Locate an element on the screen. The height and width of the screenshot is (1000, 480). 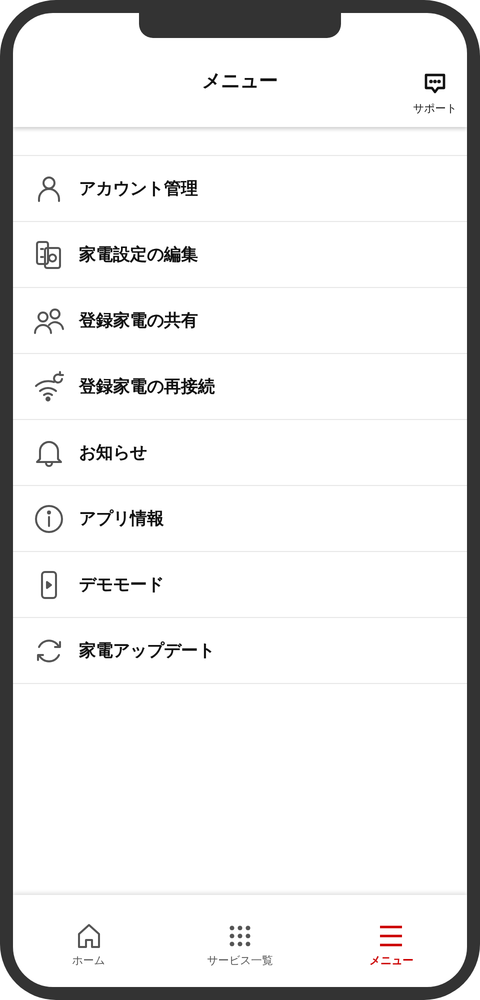
menu-item: 登録家電の再接続 is located at coordinates (240, 387).